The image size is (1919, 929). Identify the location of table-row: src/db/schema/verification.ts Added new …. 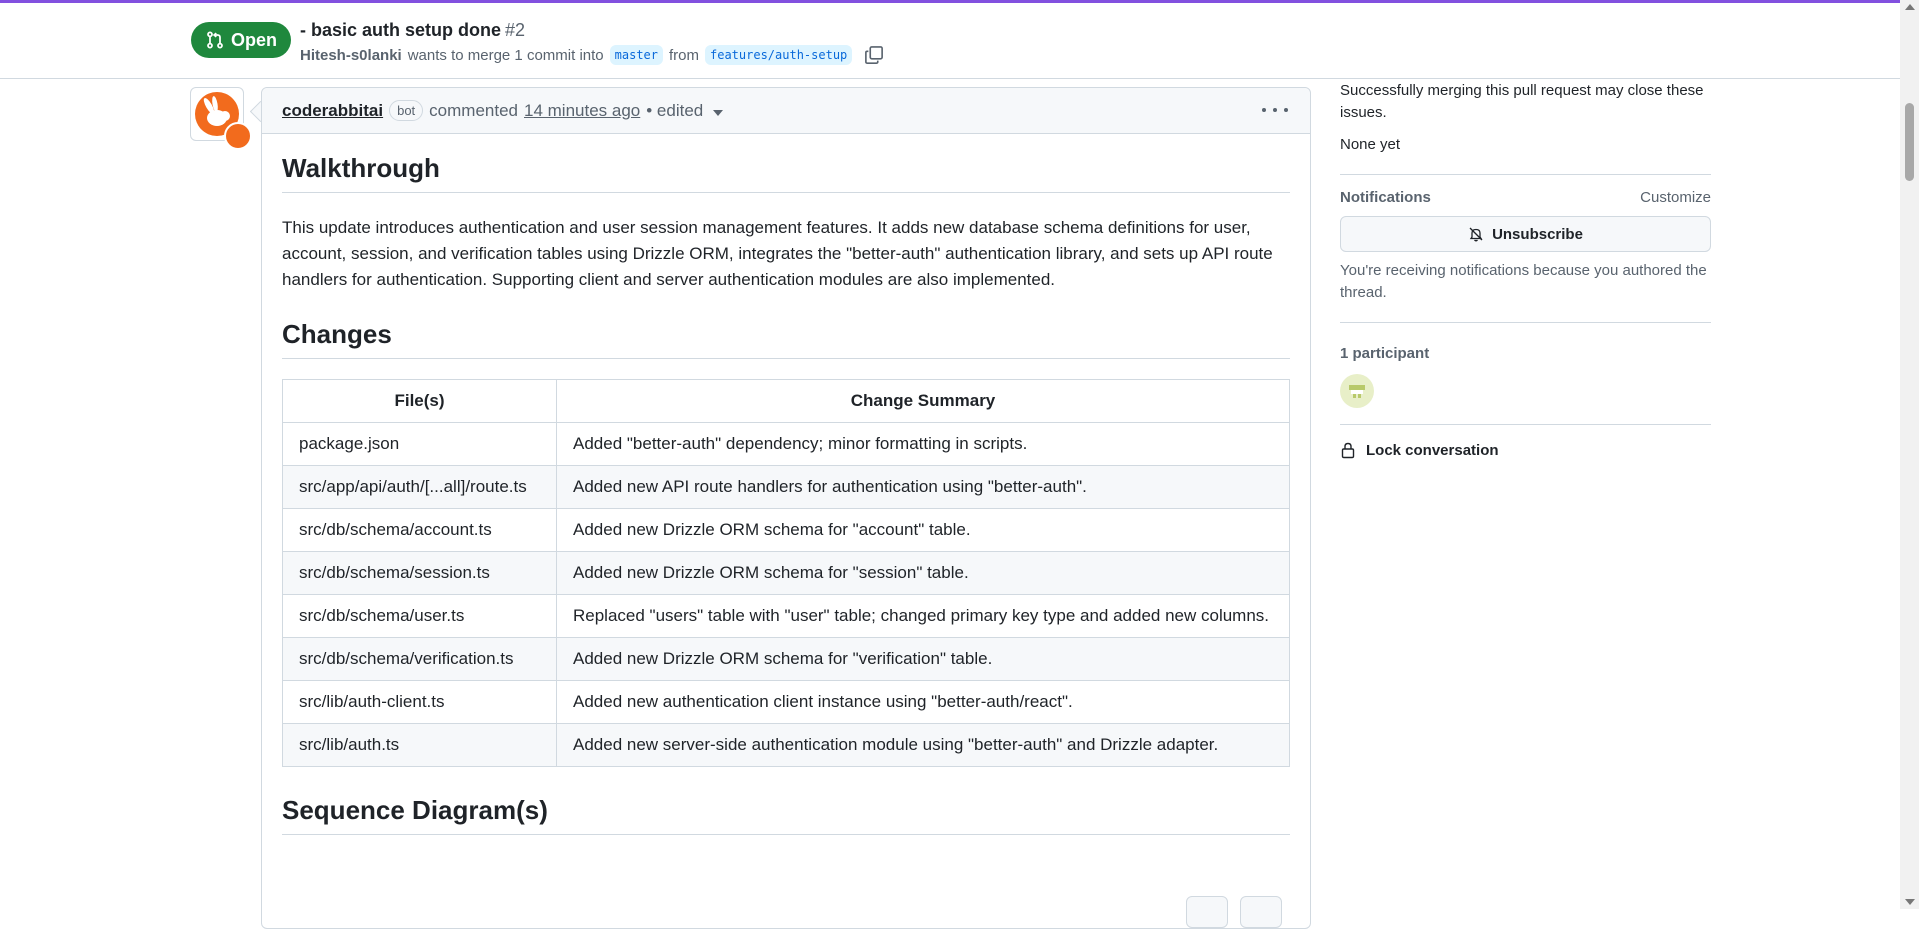
(786, 659).